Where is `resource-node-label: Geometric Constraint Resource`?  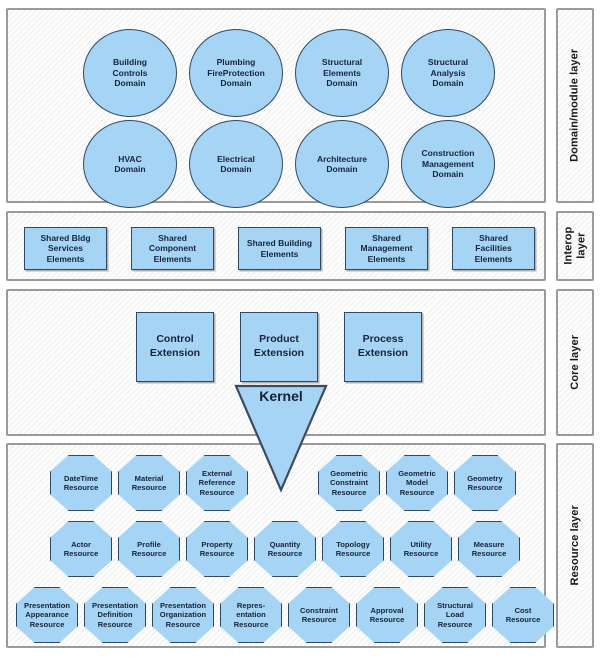
resource-node-label: Geometric Constraint Resource is located at coordinates (349, 483).